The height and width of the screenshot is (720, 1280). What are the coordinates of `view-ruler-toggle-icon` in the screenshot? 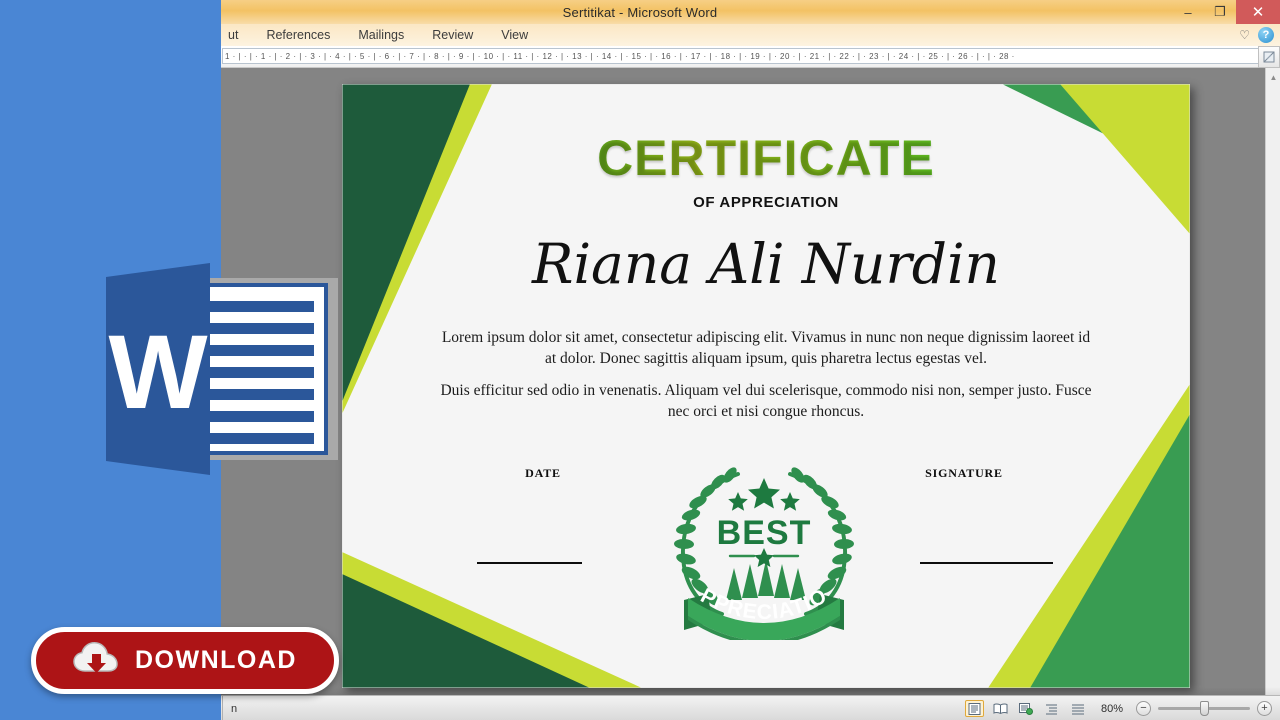 It's located at (1269, 57).